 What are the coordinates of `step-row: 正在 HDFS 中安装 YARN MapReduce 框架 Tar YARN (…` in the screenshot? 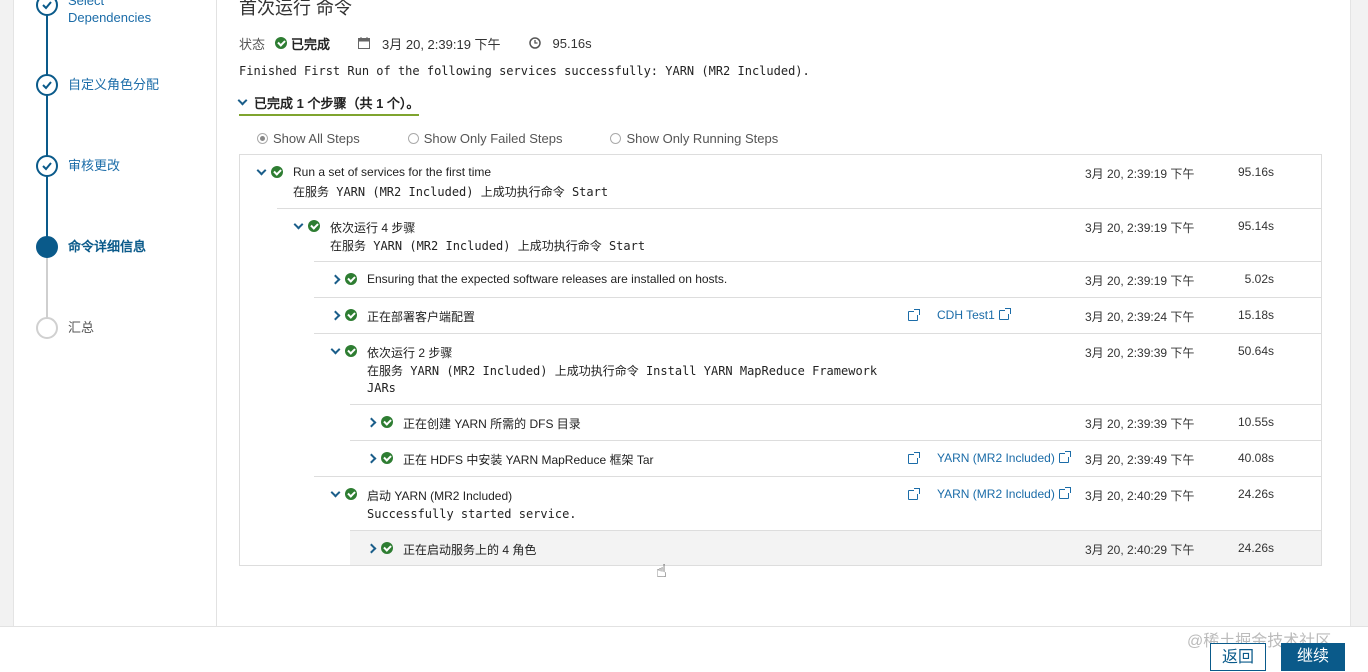 It's located at (835, 458).